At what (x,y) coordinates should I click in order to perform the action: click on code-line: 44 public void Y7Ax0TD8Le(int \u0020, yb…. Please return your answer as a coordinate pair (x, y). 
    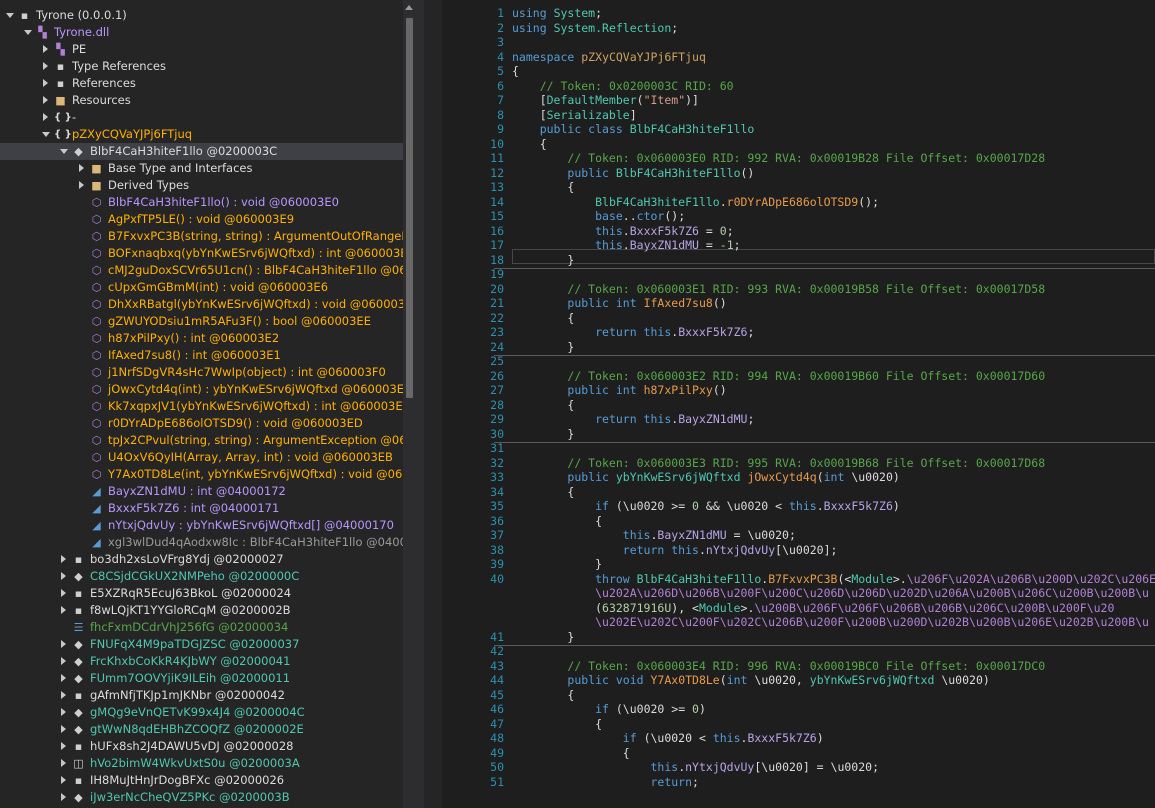
    Looking at the image, I should click on (798, 680).